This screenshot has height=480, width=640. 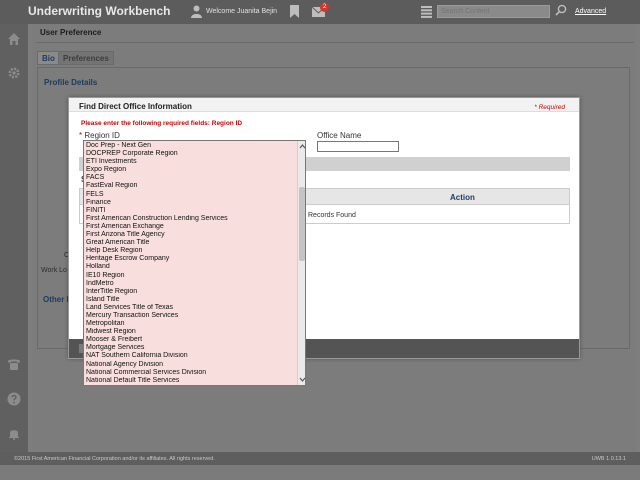 What do you see at coordinates (191, 203) in the screenshot?
I see `region-option: Finance` at bounding box center [191, 203].